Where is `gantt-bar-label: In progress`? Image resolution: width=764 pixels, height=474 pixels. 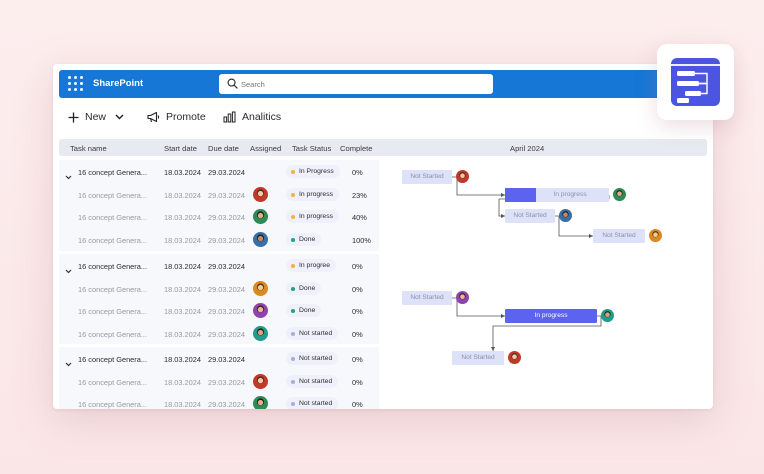 gantt-bar-label: In progress is located at coordinates (551, 315).